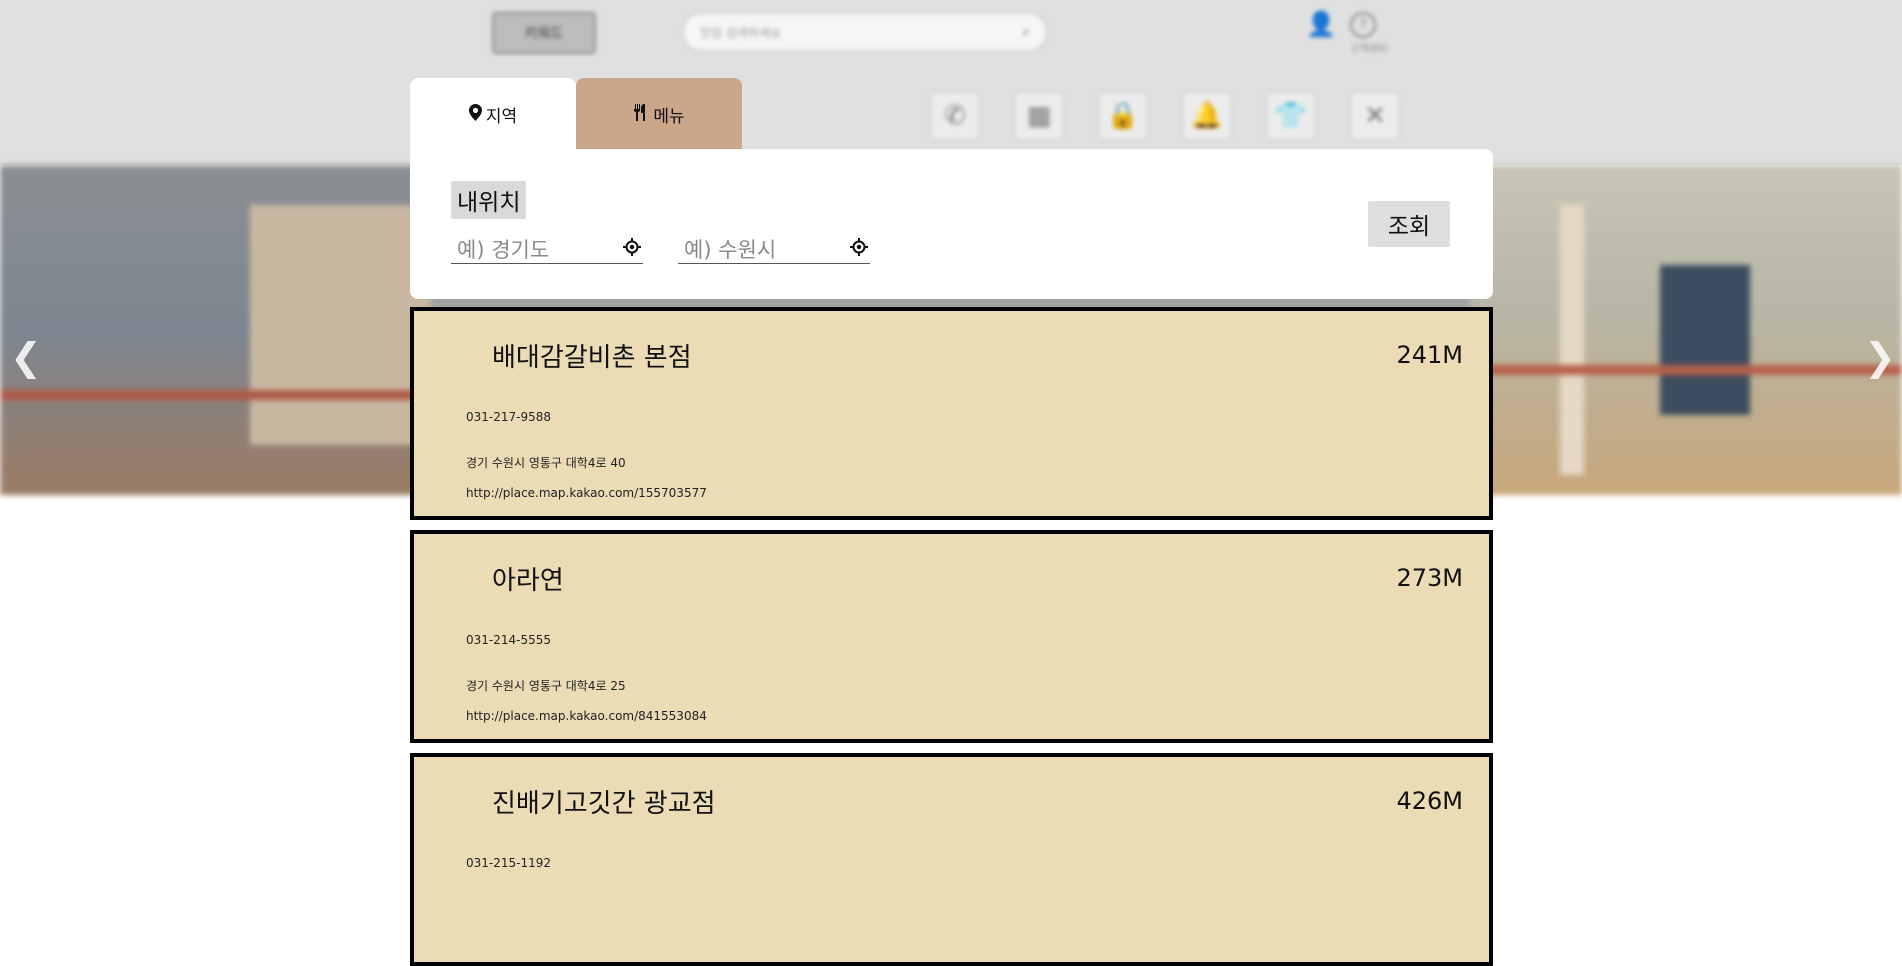  Describe the element at coordinates (669, 116) in the screenshot. I see `tab-menu-label: 메뉴` at that location.